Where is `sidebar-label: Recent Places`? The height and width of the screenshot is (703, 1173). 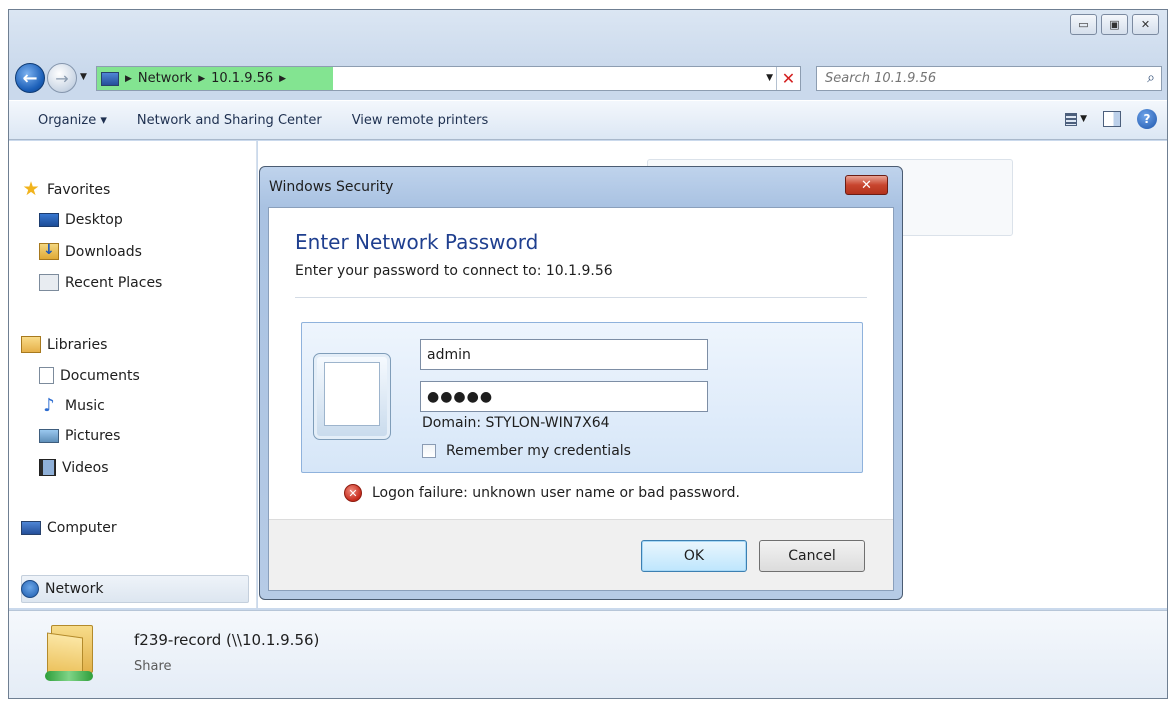 sidebar-label: Recent Places is located at coordinates (114, 282).